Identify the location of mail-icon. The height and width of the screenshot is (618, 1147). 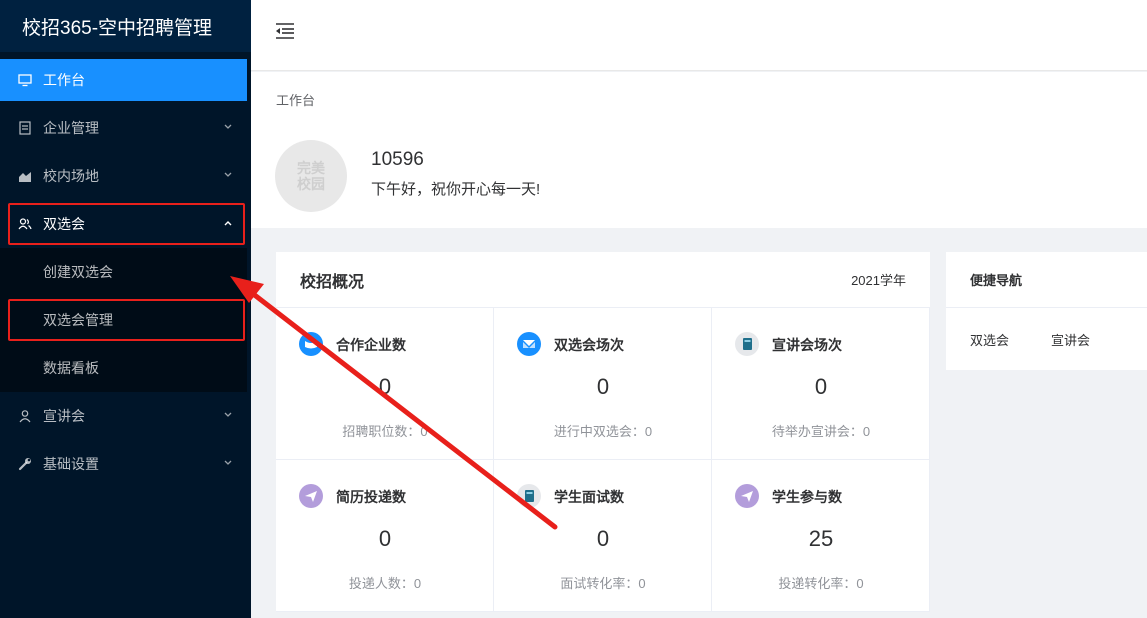
(529, 344).